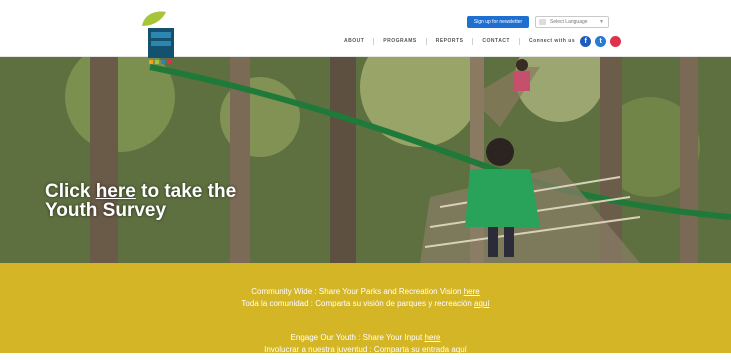 The image size is (731, 360). I want to click on google-translate-icon, so click(542, 22).